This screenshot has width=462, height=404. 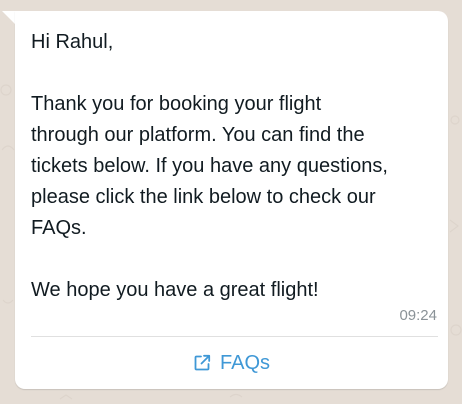 I want to click on faqs-link-label: FAQs, so click(x=244, y=362).